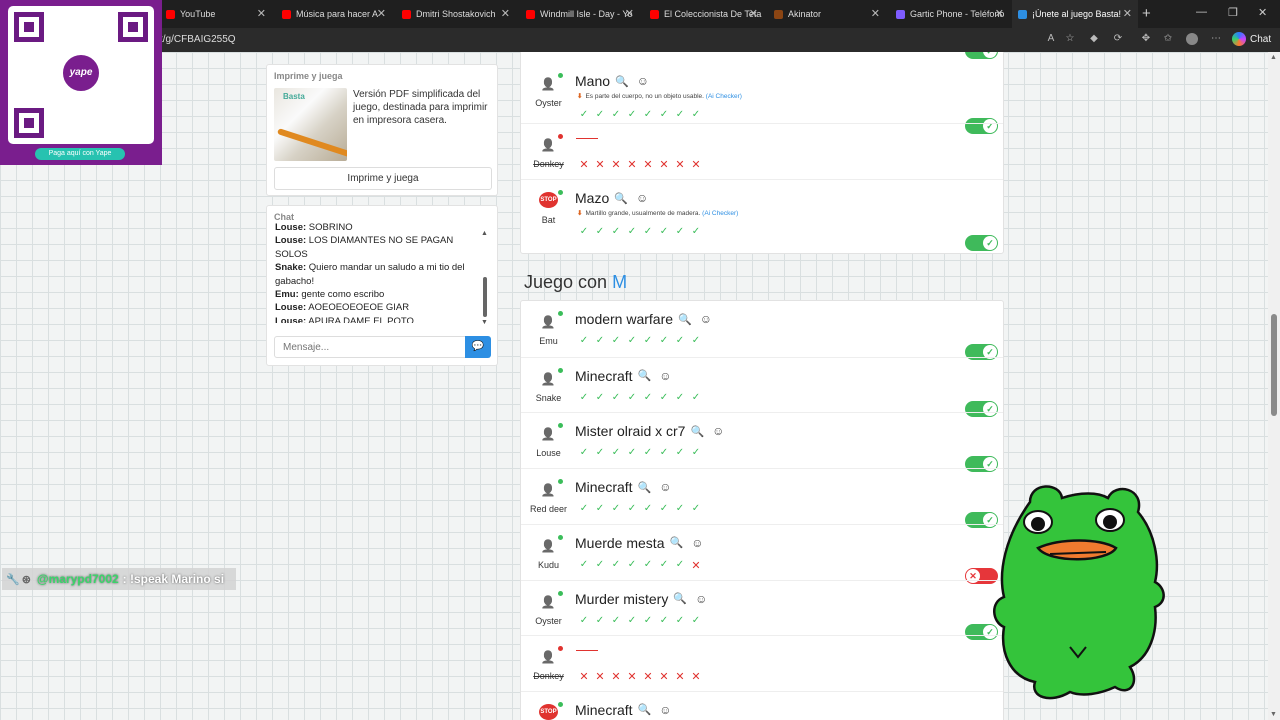  Describe the element at coordinates (640, 620) in the screenshot. I see `vote-marks: ✓ ✓ ✓ ✓ ✓ ✓ ✓ ✓` at that location.